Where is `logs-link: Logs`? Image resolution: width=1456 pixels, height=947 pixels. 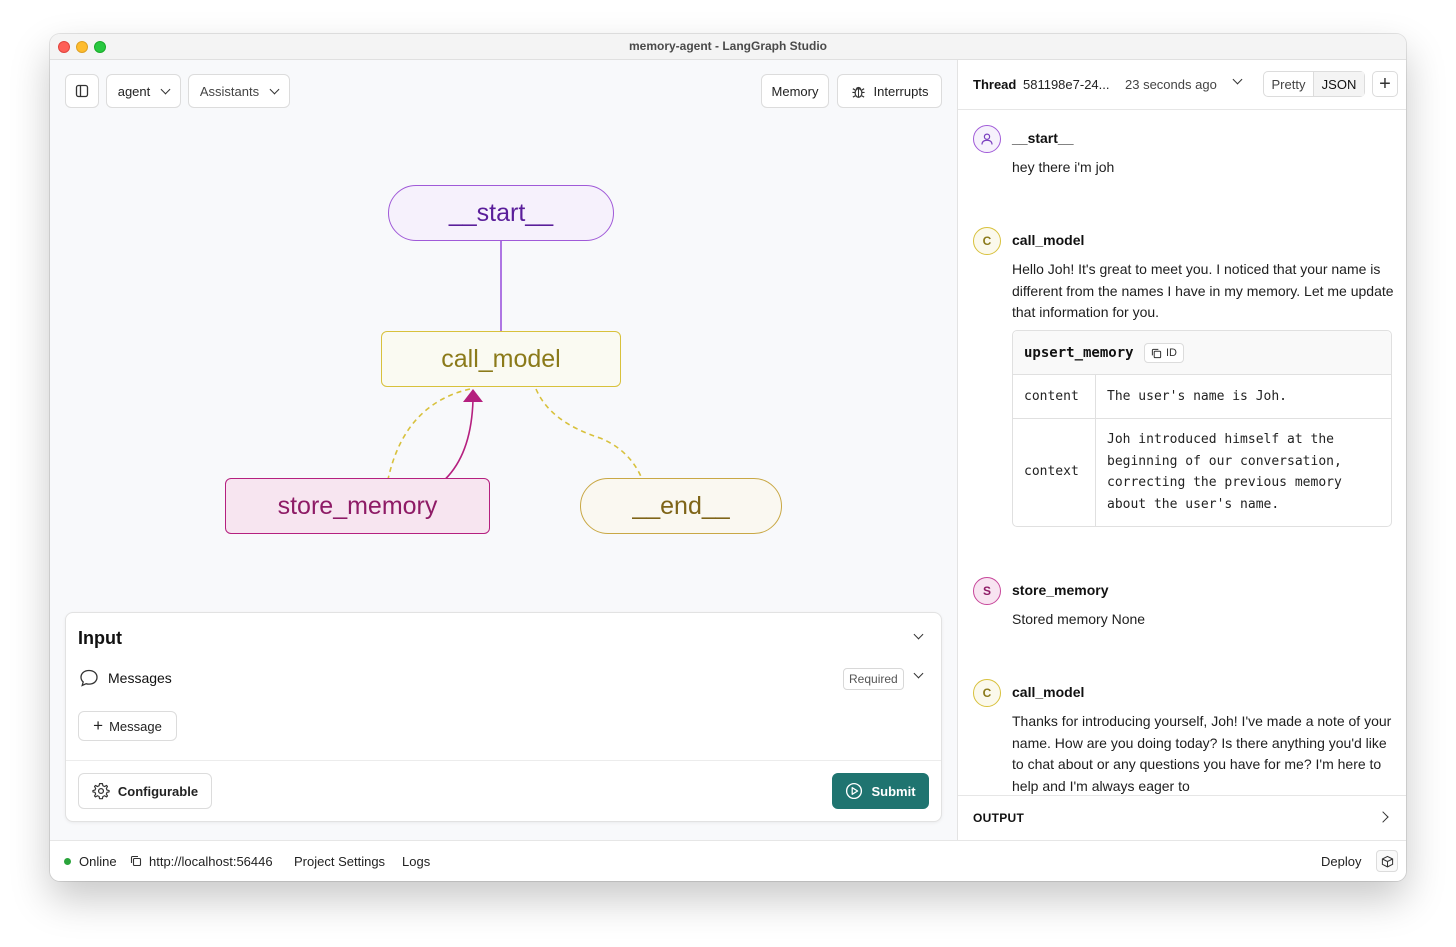 logs-link: Logs is located at coordinates (416, 861).